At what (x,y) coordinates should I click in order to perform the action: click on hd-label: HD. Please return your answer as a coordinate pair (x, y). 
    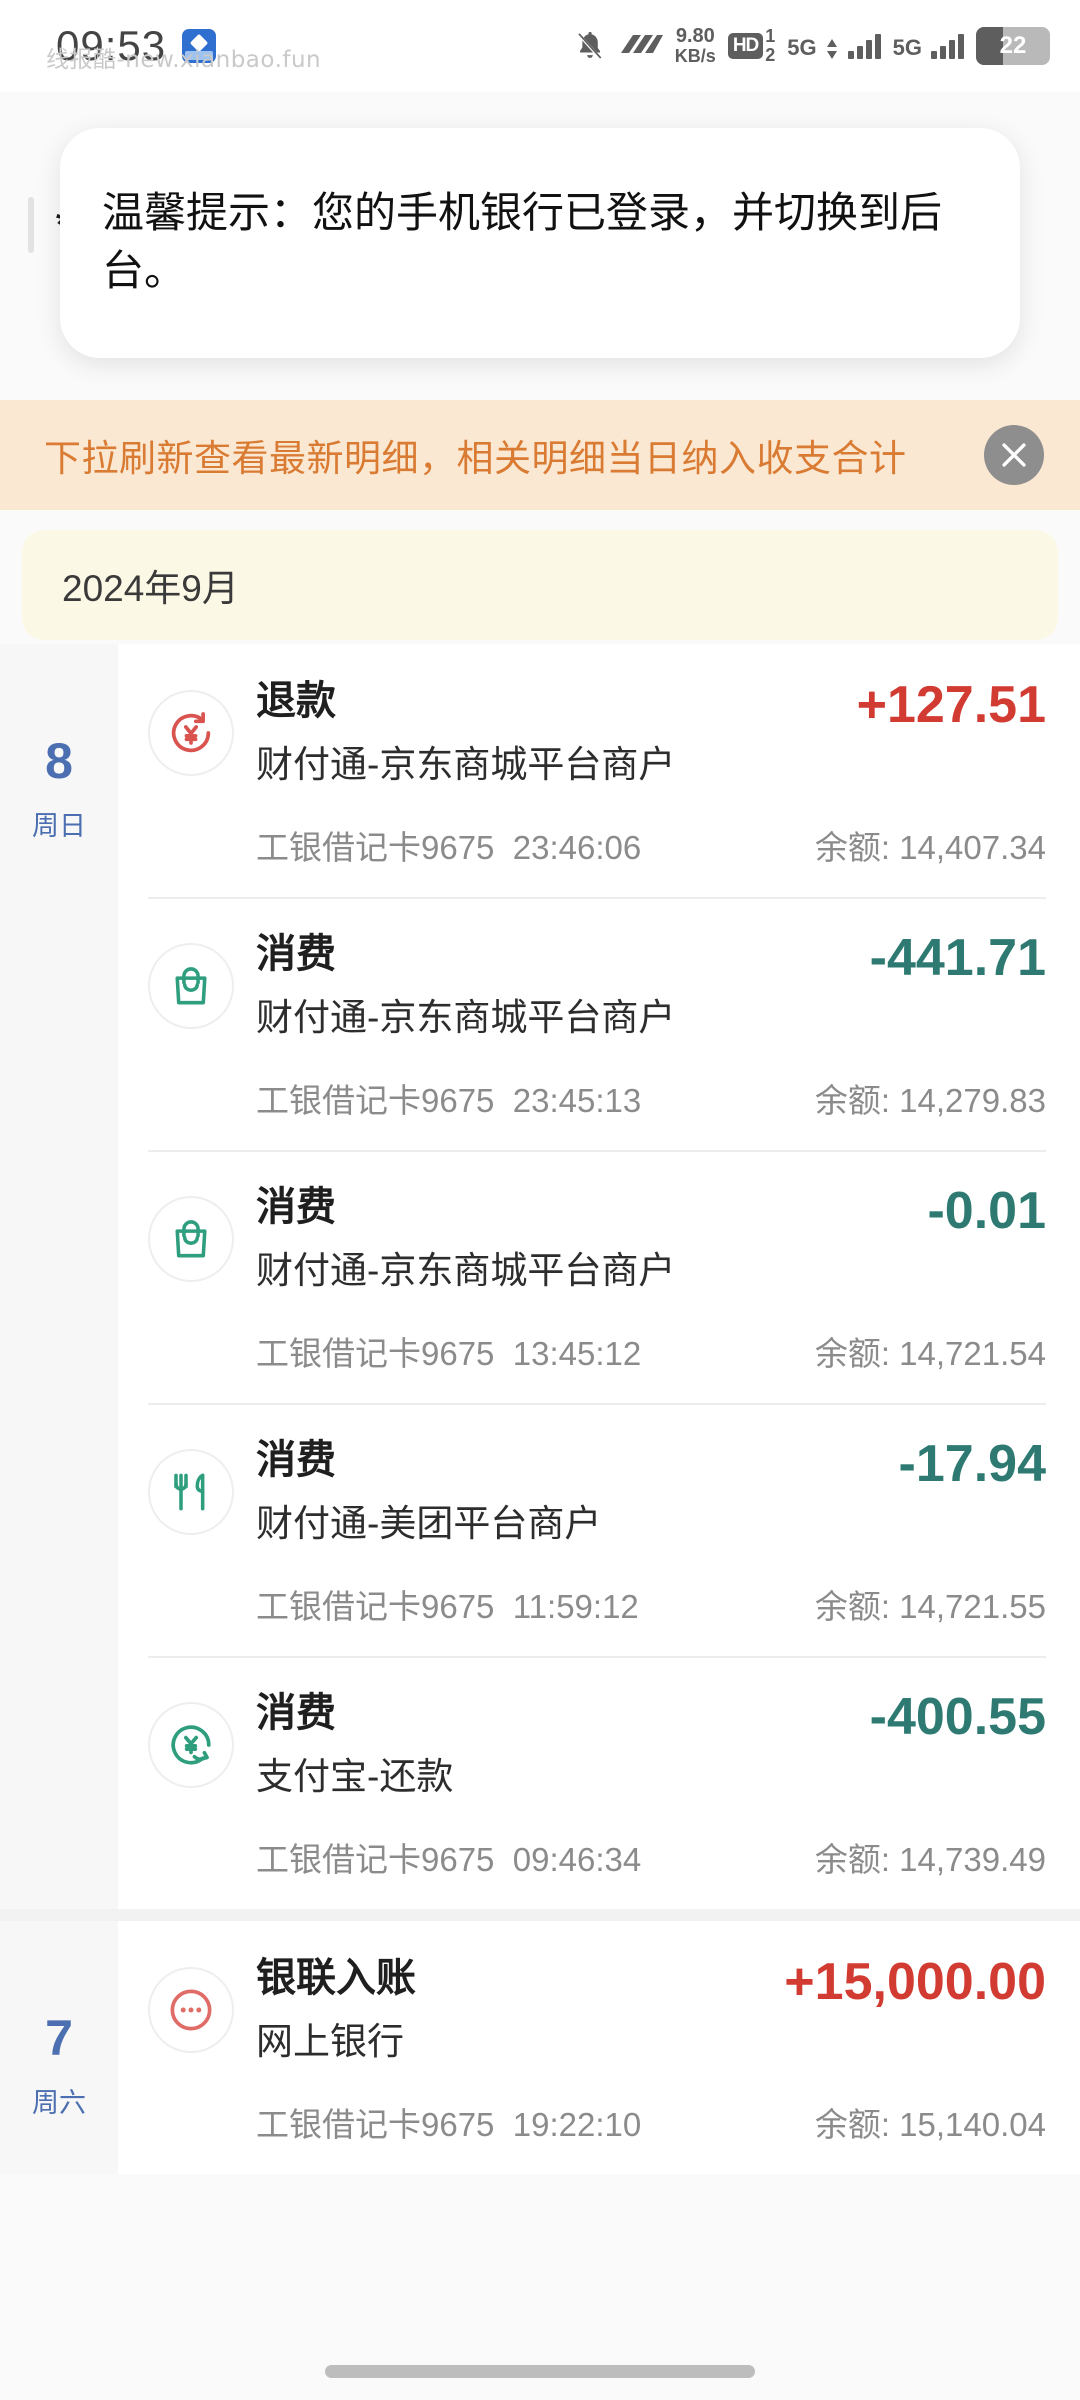
    Looking at the image, I should click on (745, 46).